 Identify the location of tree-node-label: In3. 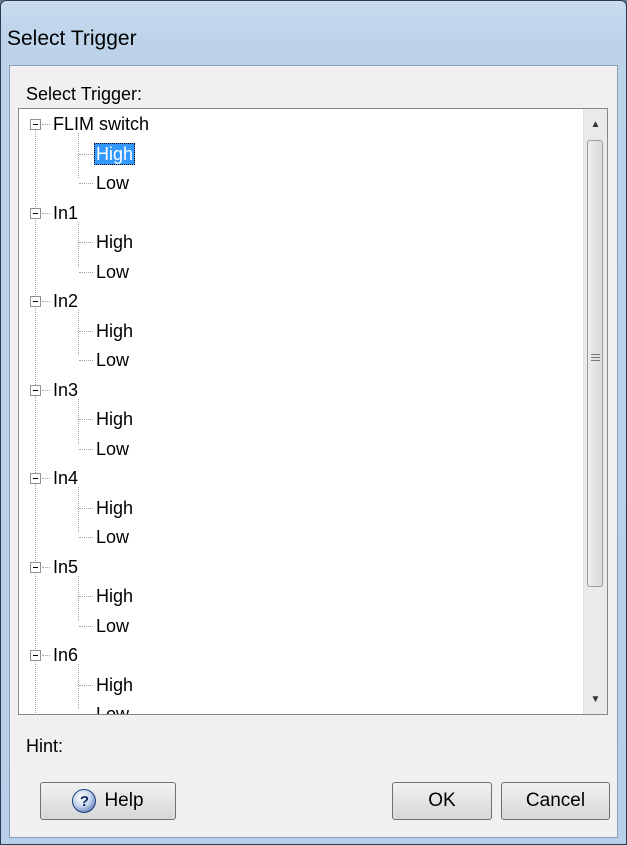
(66, 389).